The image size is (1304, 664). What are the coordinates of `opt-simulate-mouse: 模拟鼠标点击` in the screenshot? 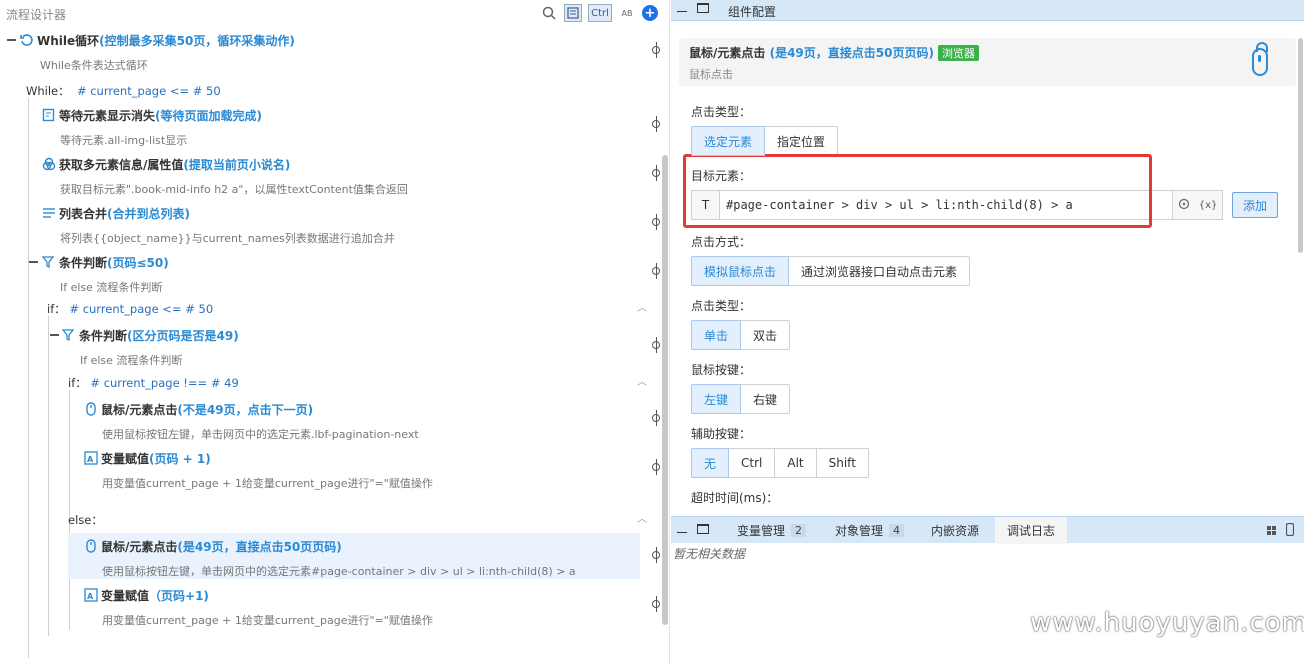 It's located at (740, 271).